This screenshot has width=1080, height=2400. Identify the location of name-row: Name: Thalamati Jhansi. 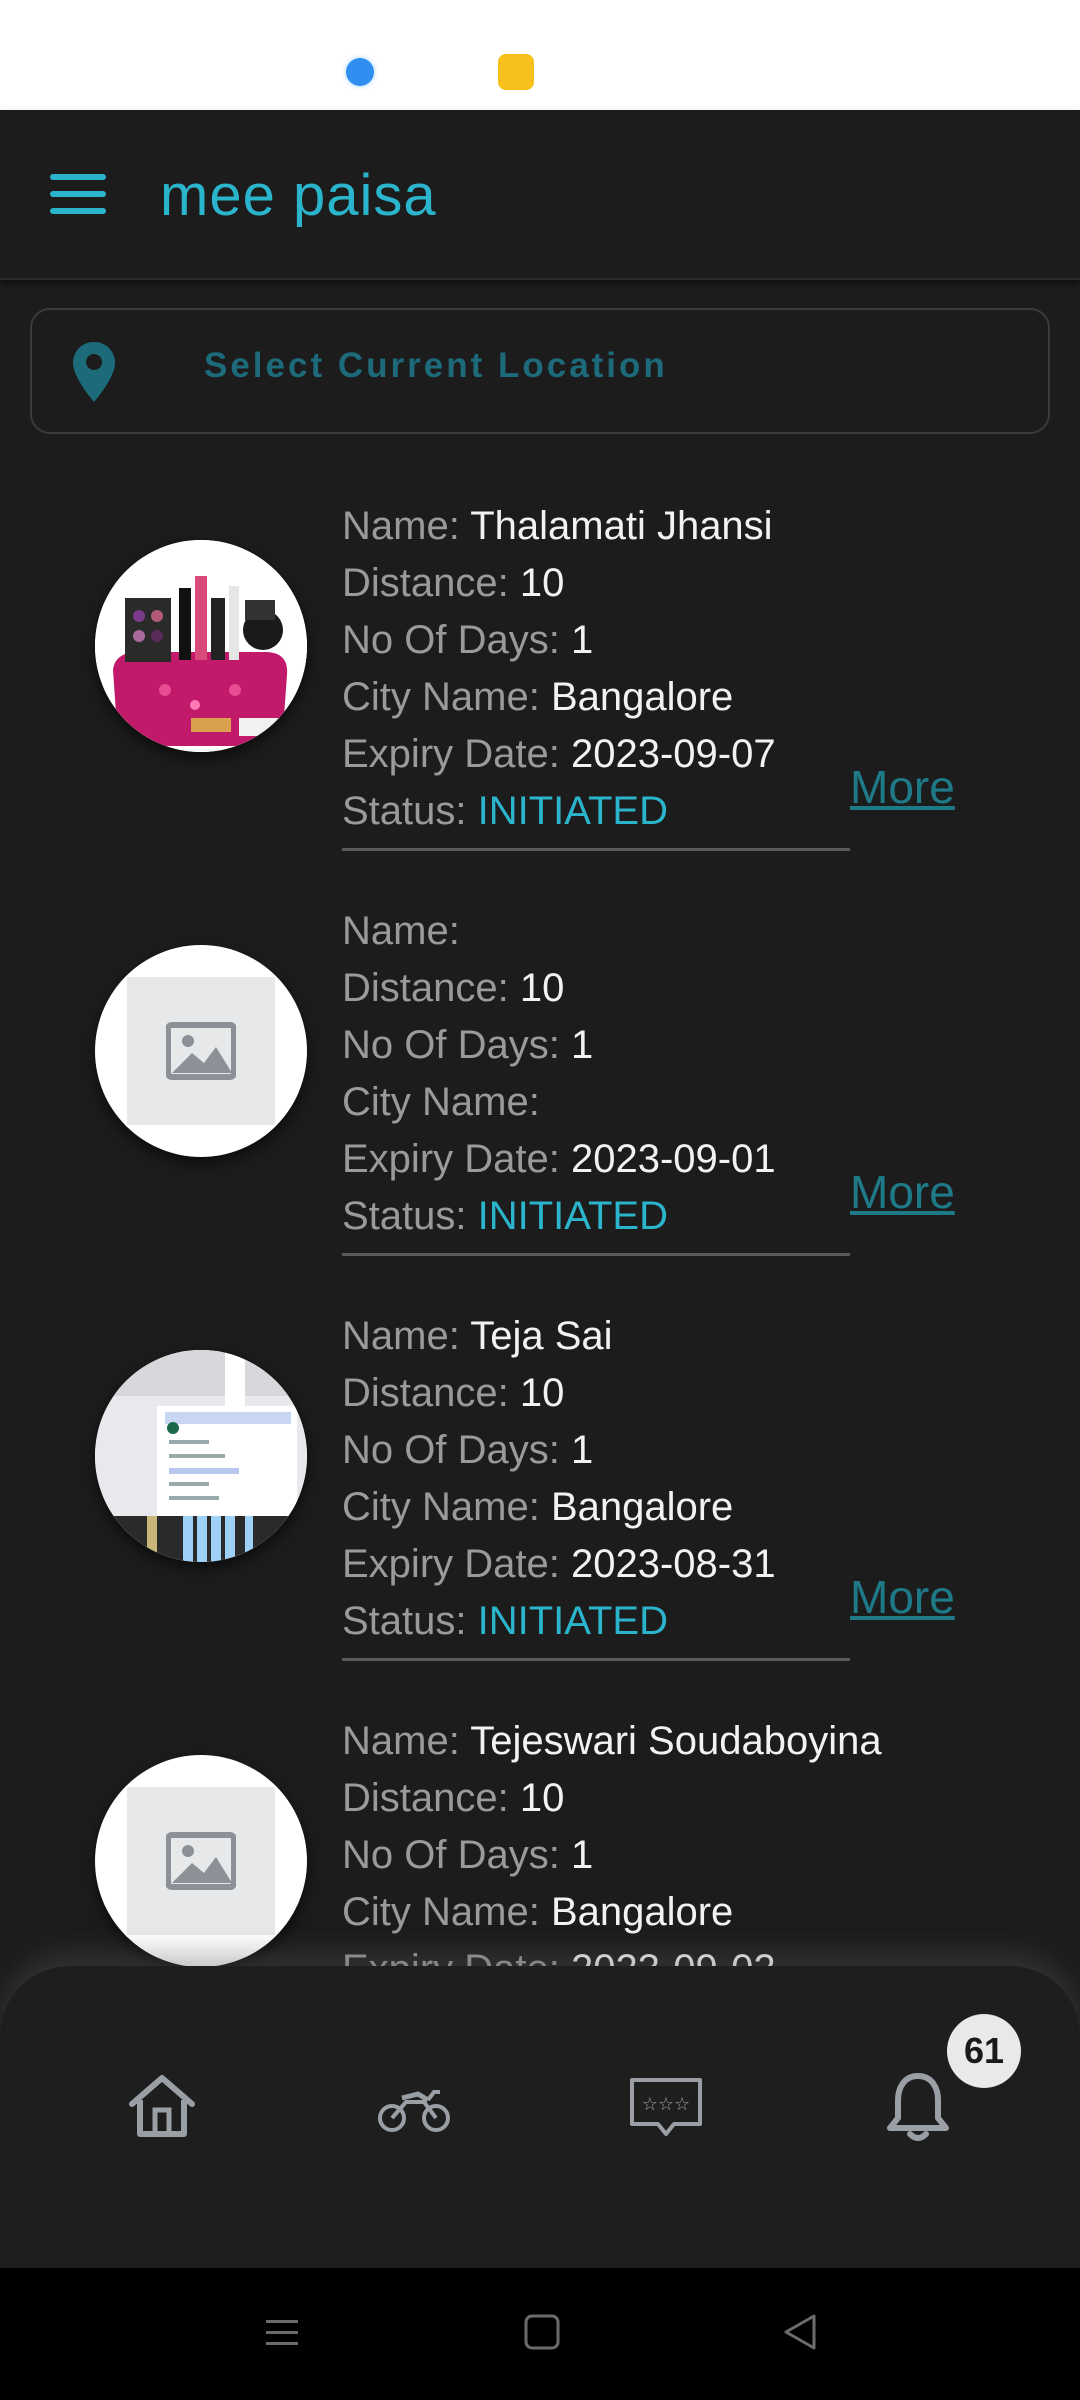
(602, 526).